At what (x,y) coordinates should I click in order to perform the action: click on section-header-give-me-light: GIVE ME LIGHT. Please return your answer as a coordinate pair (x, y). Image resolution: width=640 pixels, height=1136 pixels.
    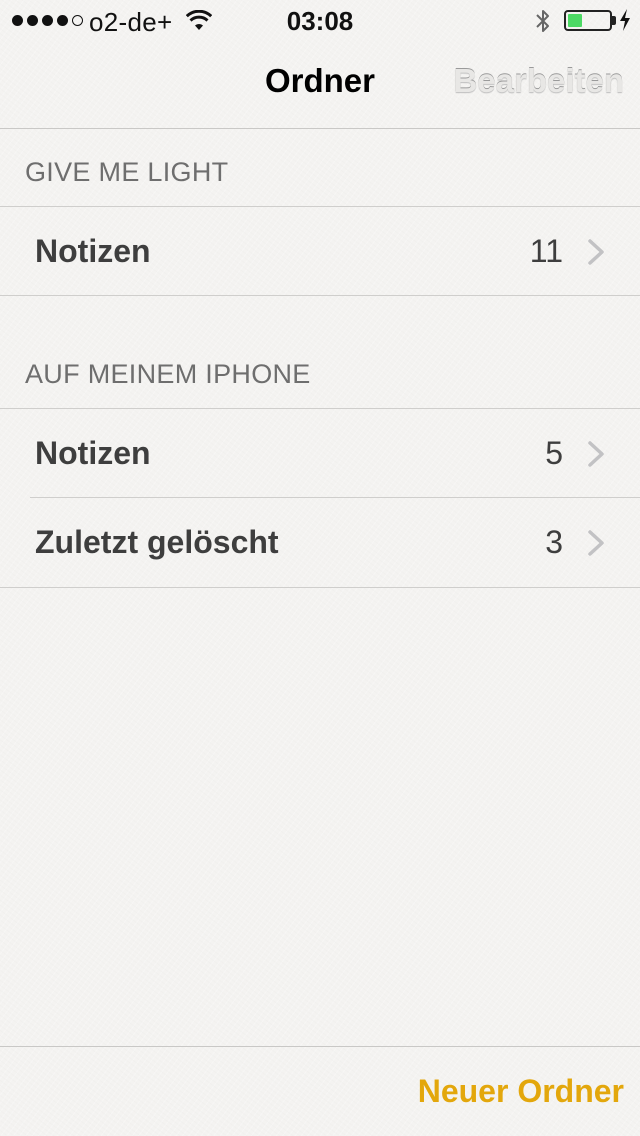
    Looking at the image, I should click on (127, 172).